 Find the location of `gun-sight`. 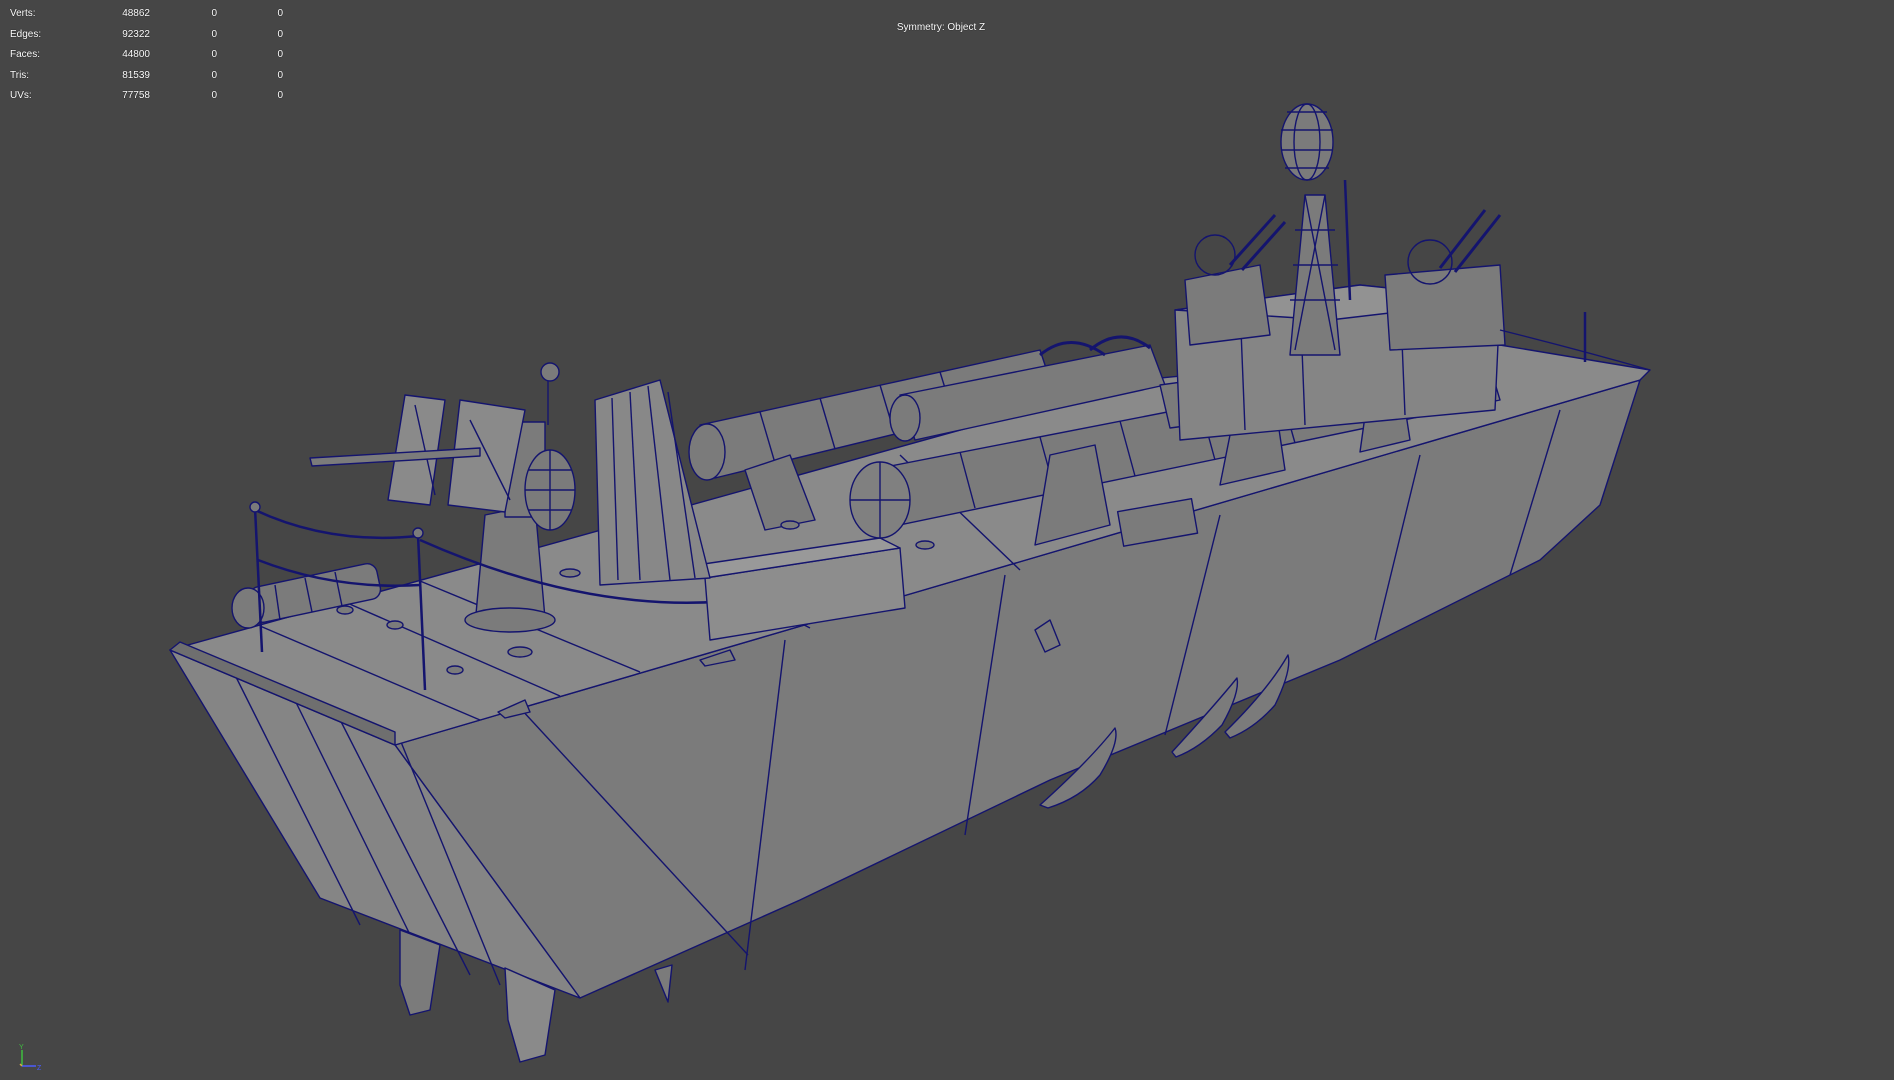

gun-sight is located at coordinates (550, 372).